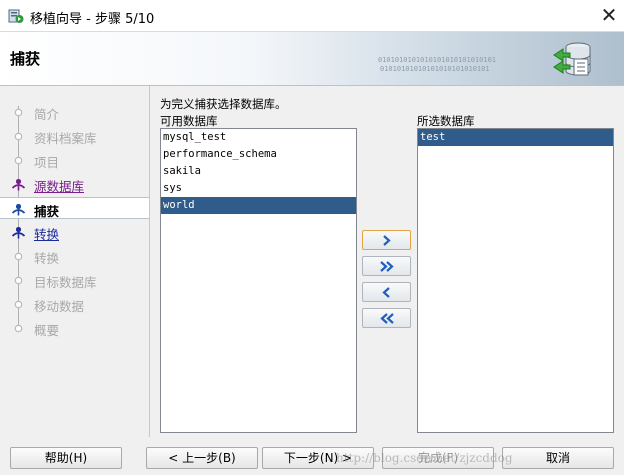 The width and height of the screenshot is (624, 475). I want to click on cancel-button: 取消, so click(558, 458).